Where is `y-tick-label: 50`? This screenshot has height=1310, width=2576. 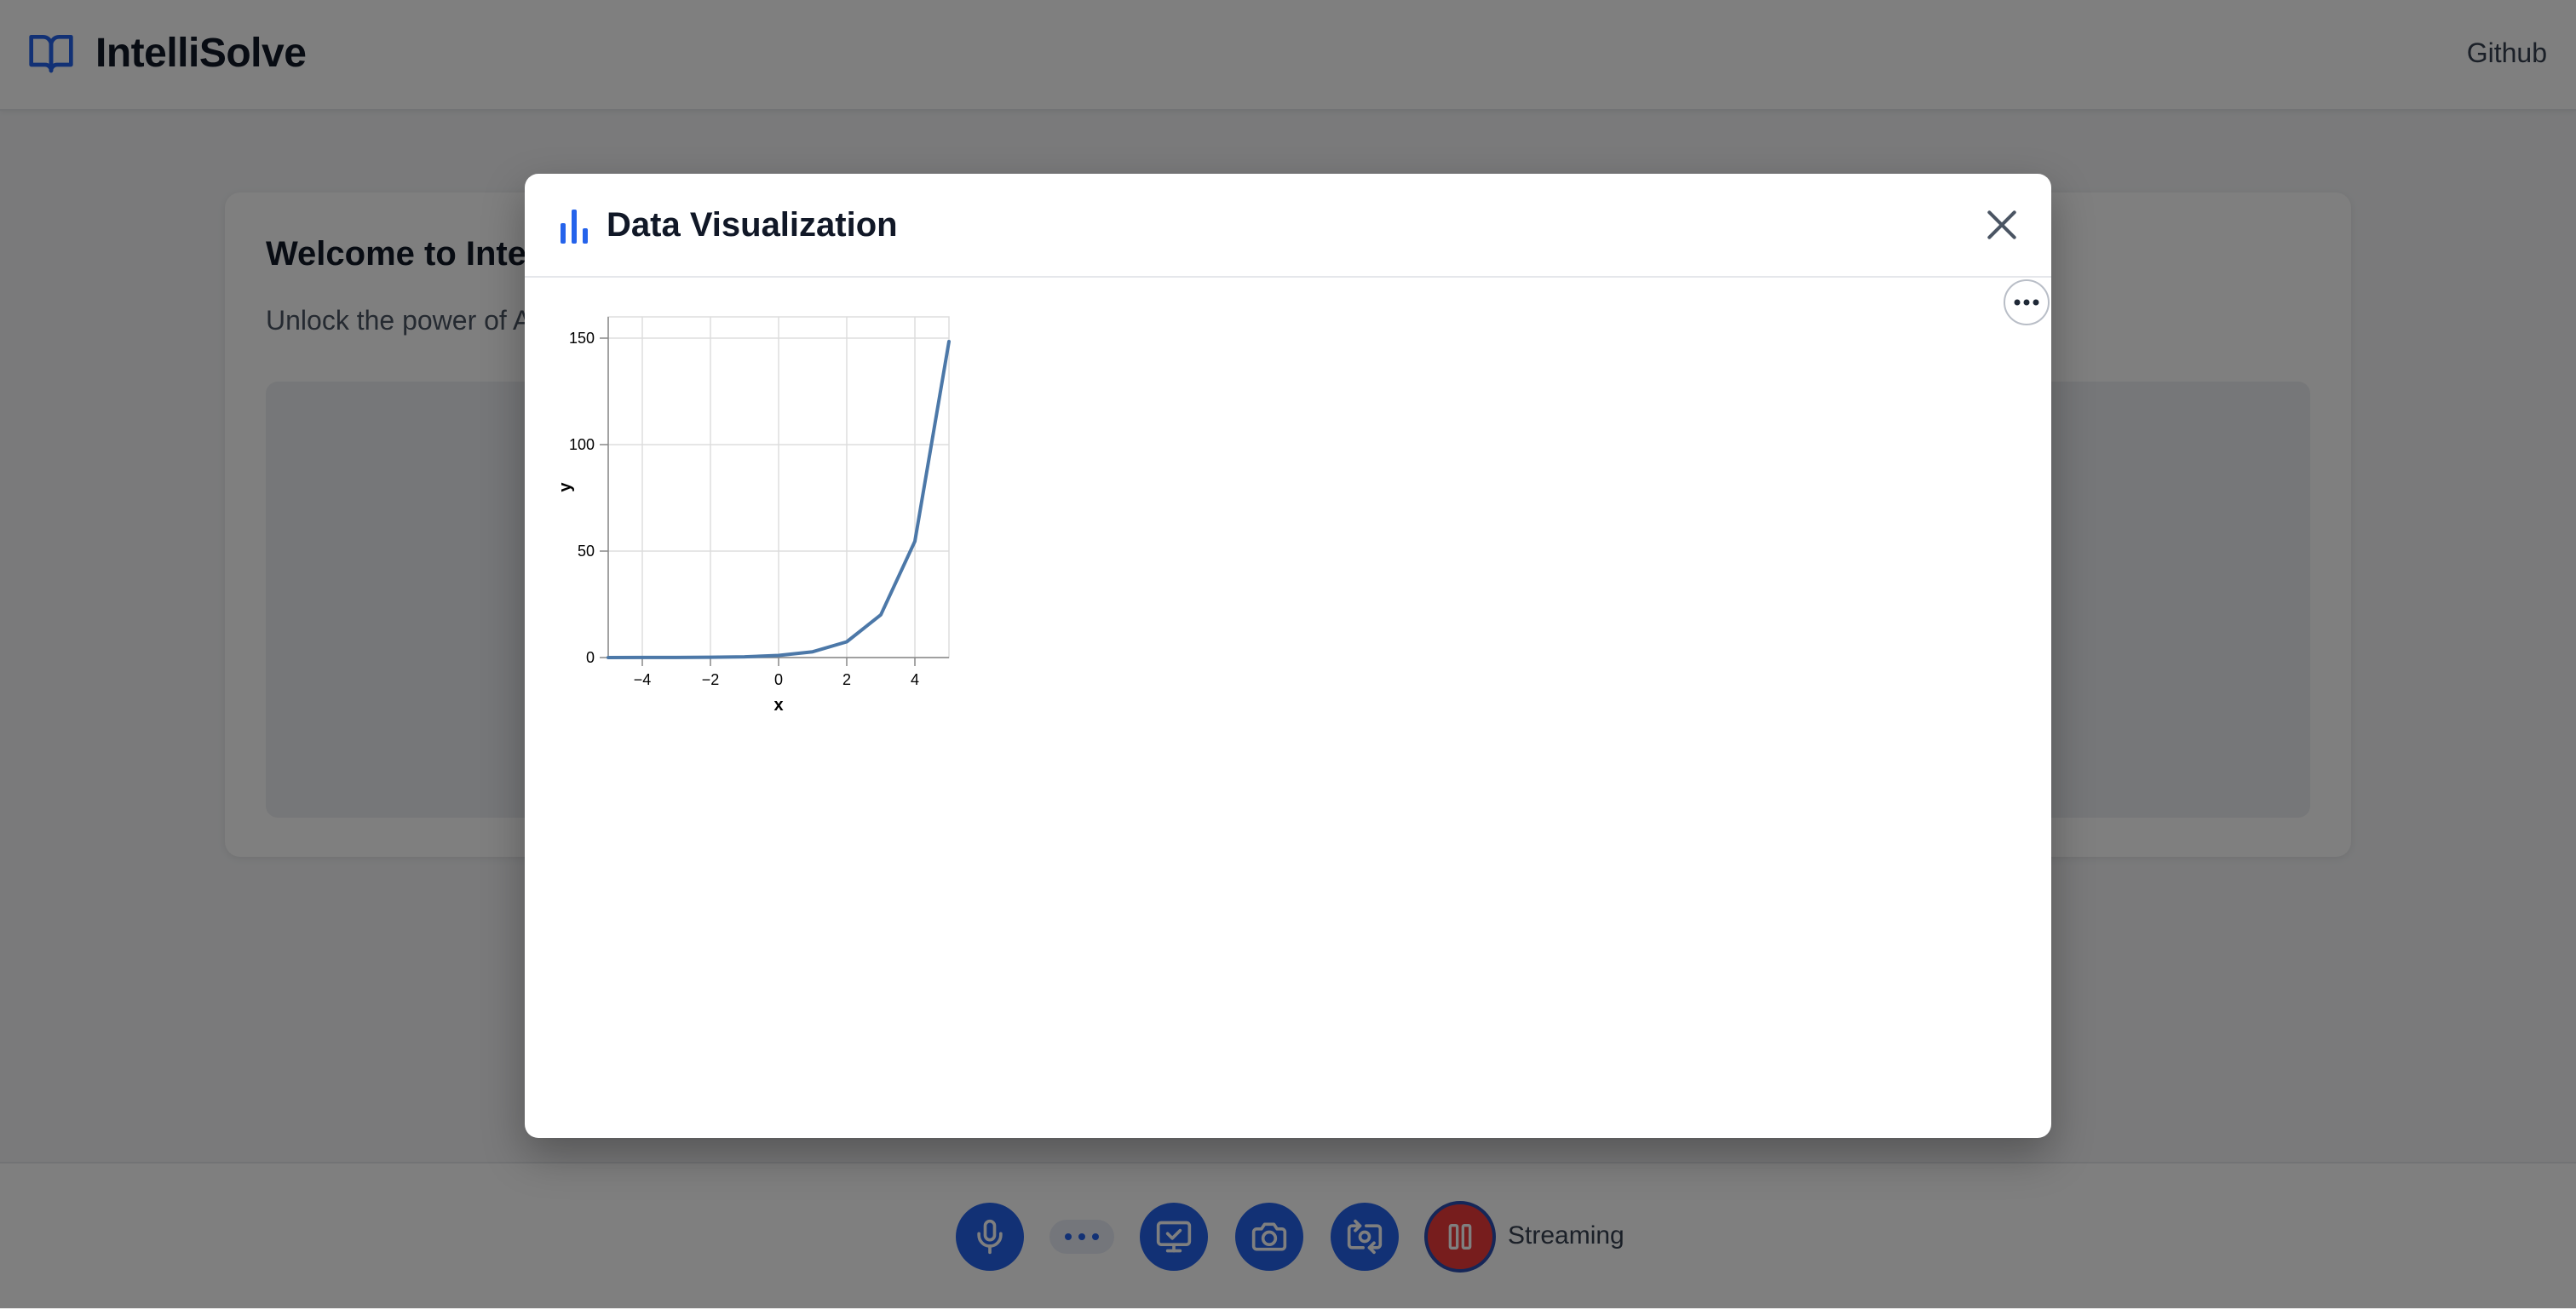 y-tick-label: 50 is located at coordinates (587, 551).